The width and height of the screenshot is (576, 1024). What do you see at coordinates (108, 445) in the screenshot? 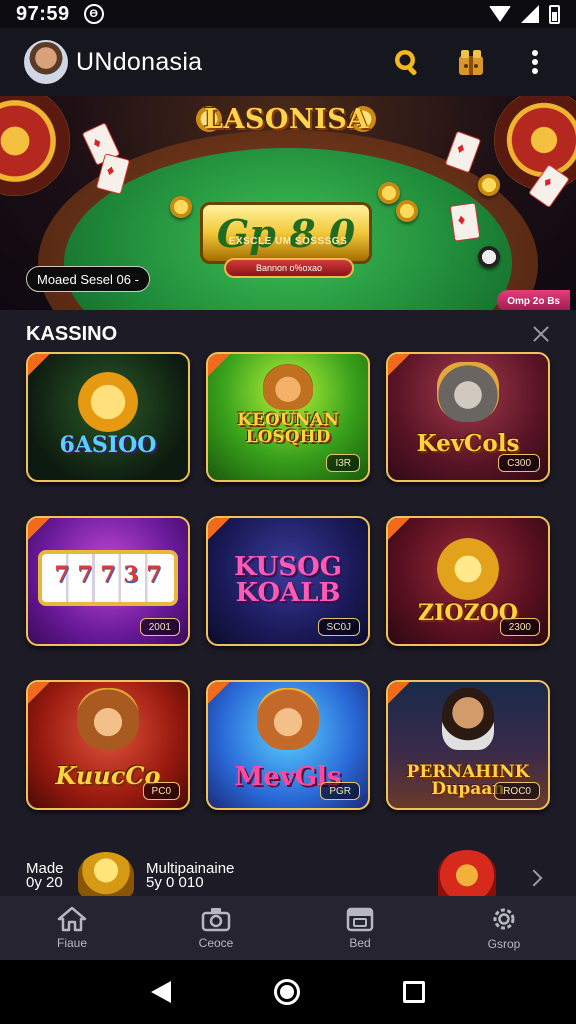
I see `tile-title: 6ASIOO` at bounding box center [108, 445].